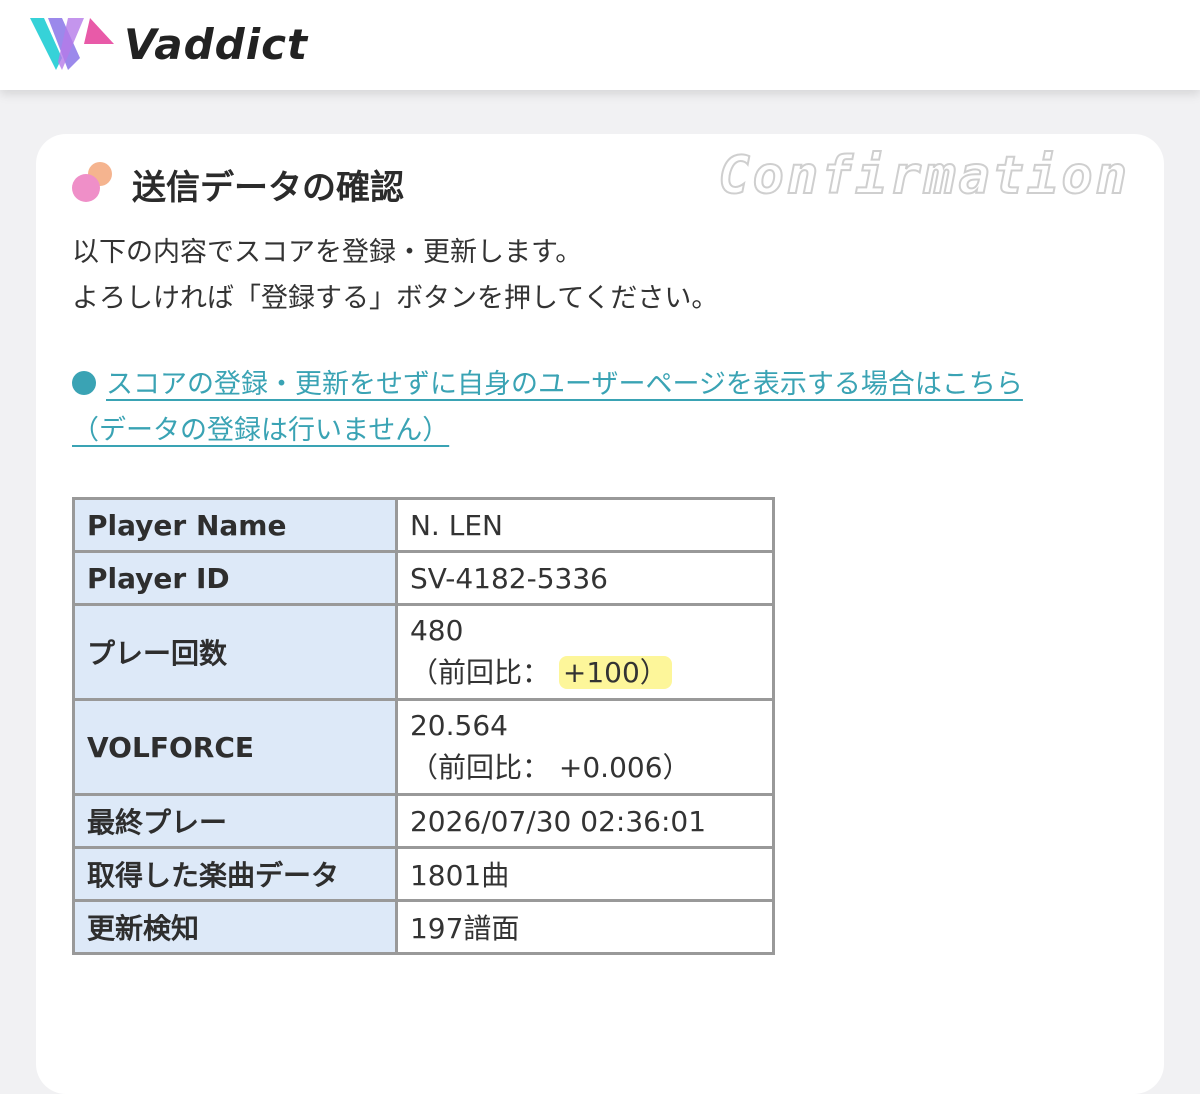  I want to click on diff-value: +0.006）, so click(624, 767).